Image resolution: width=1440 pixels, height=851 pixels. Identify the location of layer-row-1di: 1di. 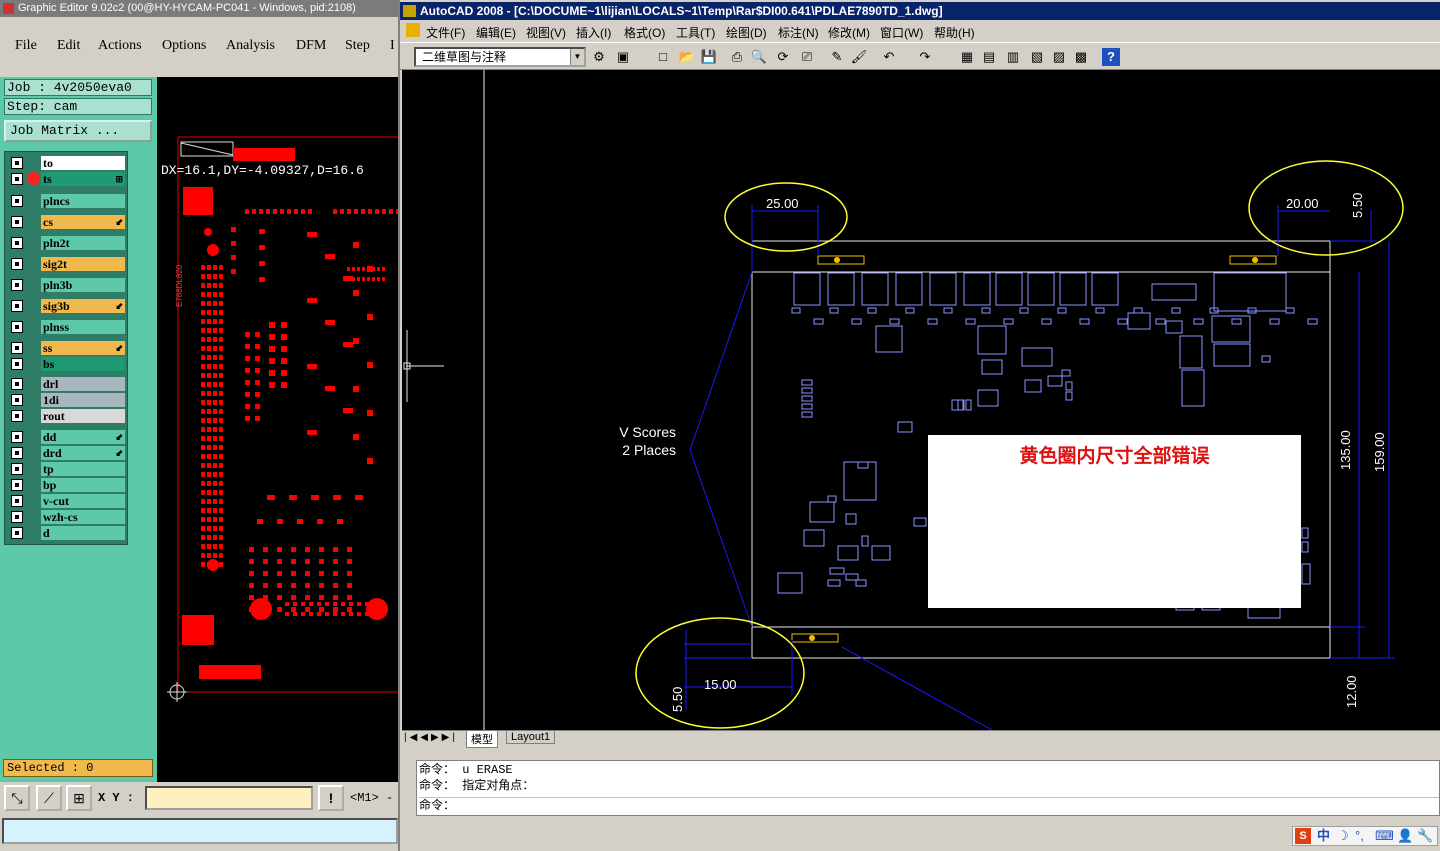
(67, 400).